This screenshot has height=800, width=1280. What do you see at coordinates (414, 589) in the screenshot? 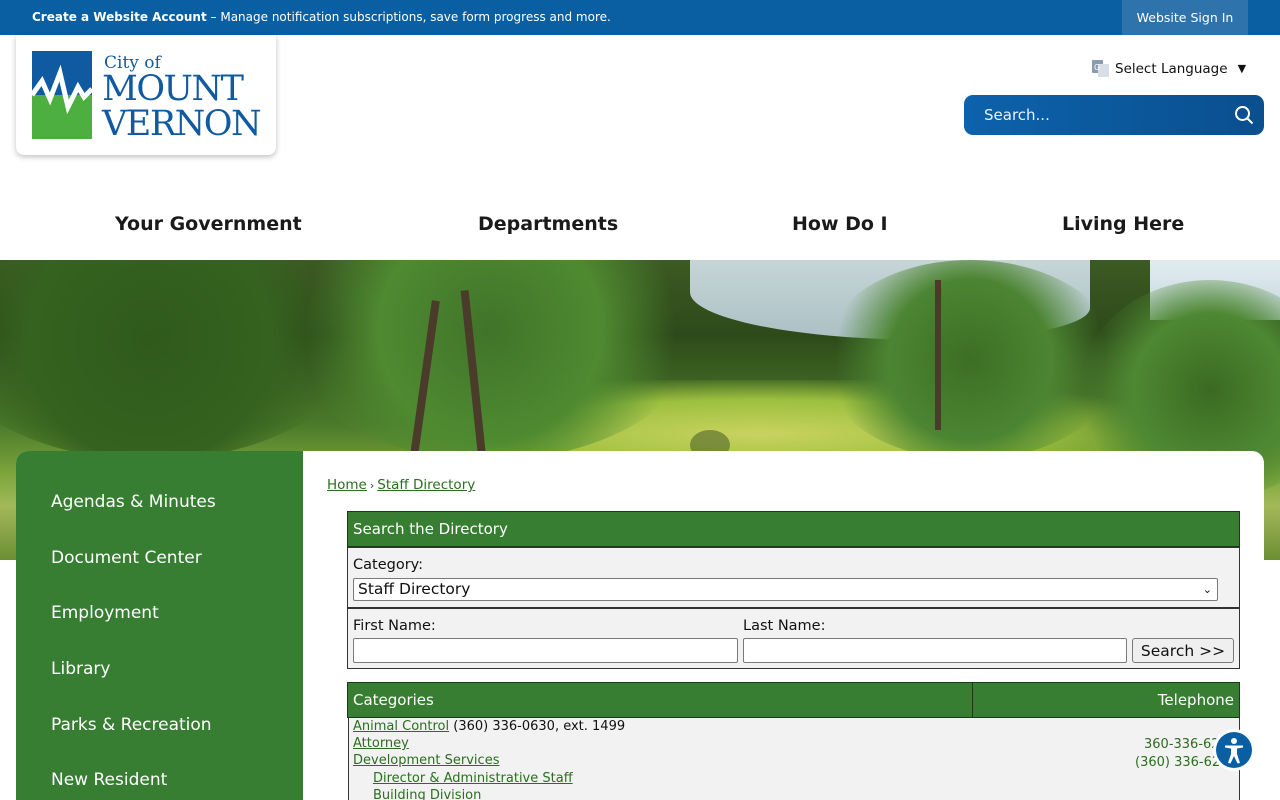
I see `category-select-value: Staff Directory` at bounding box center [414, 589].